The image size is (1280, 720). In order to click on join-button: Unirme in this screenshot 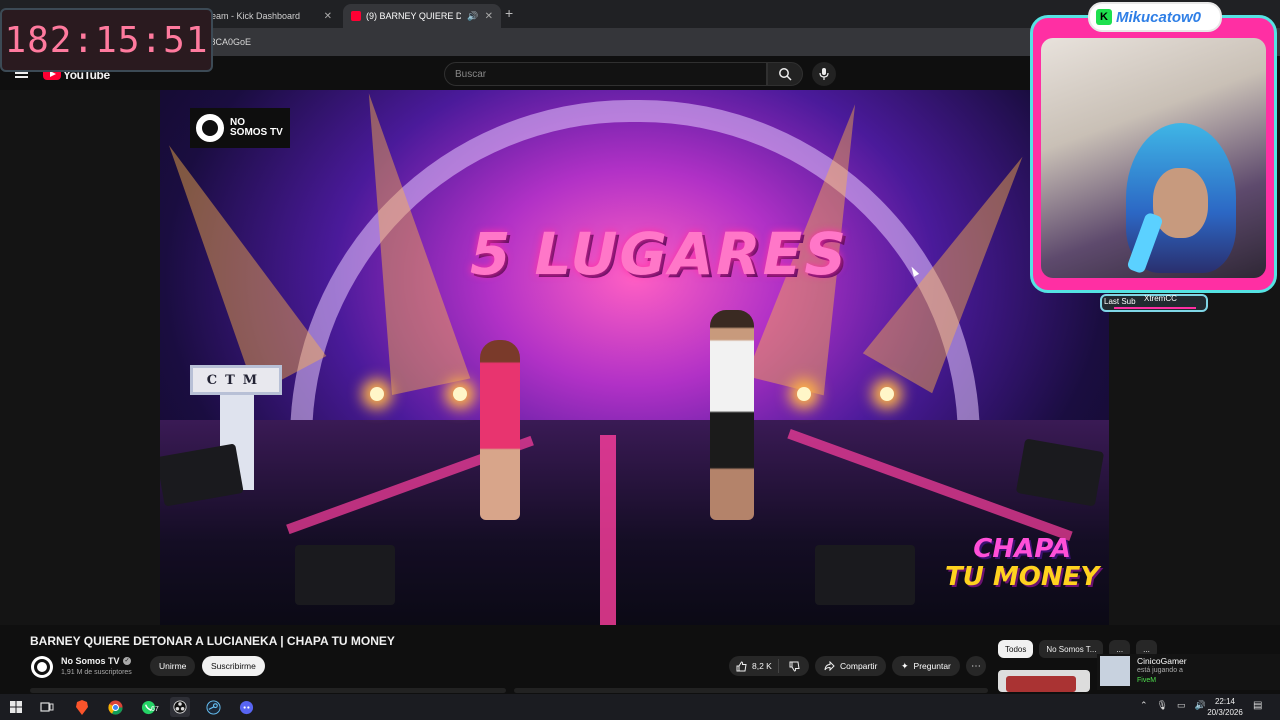, I will do `click(173, 666)`.